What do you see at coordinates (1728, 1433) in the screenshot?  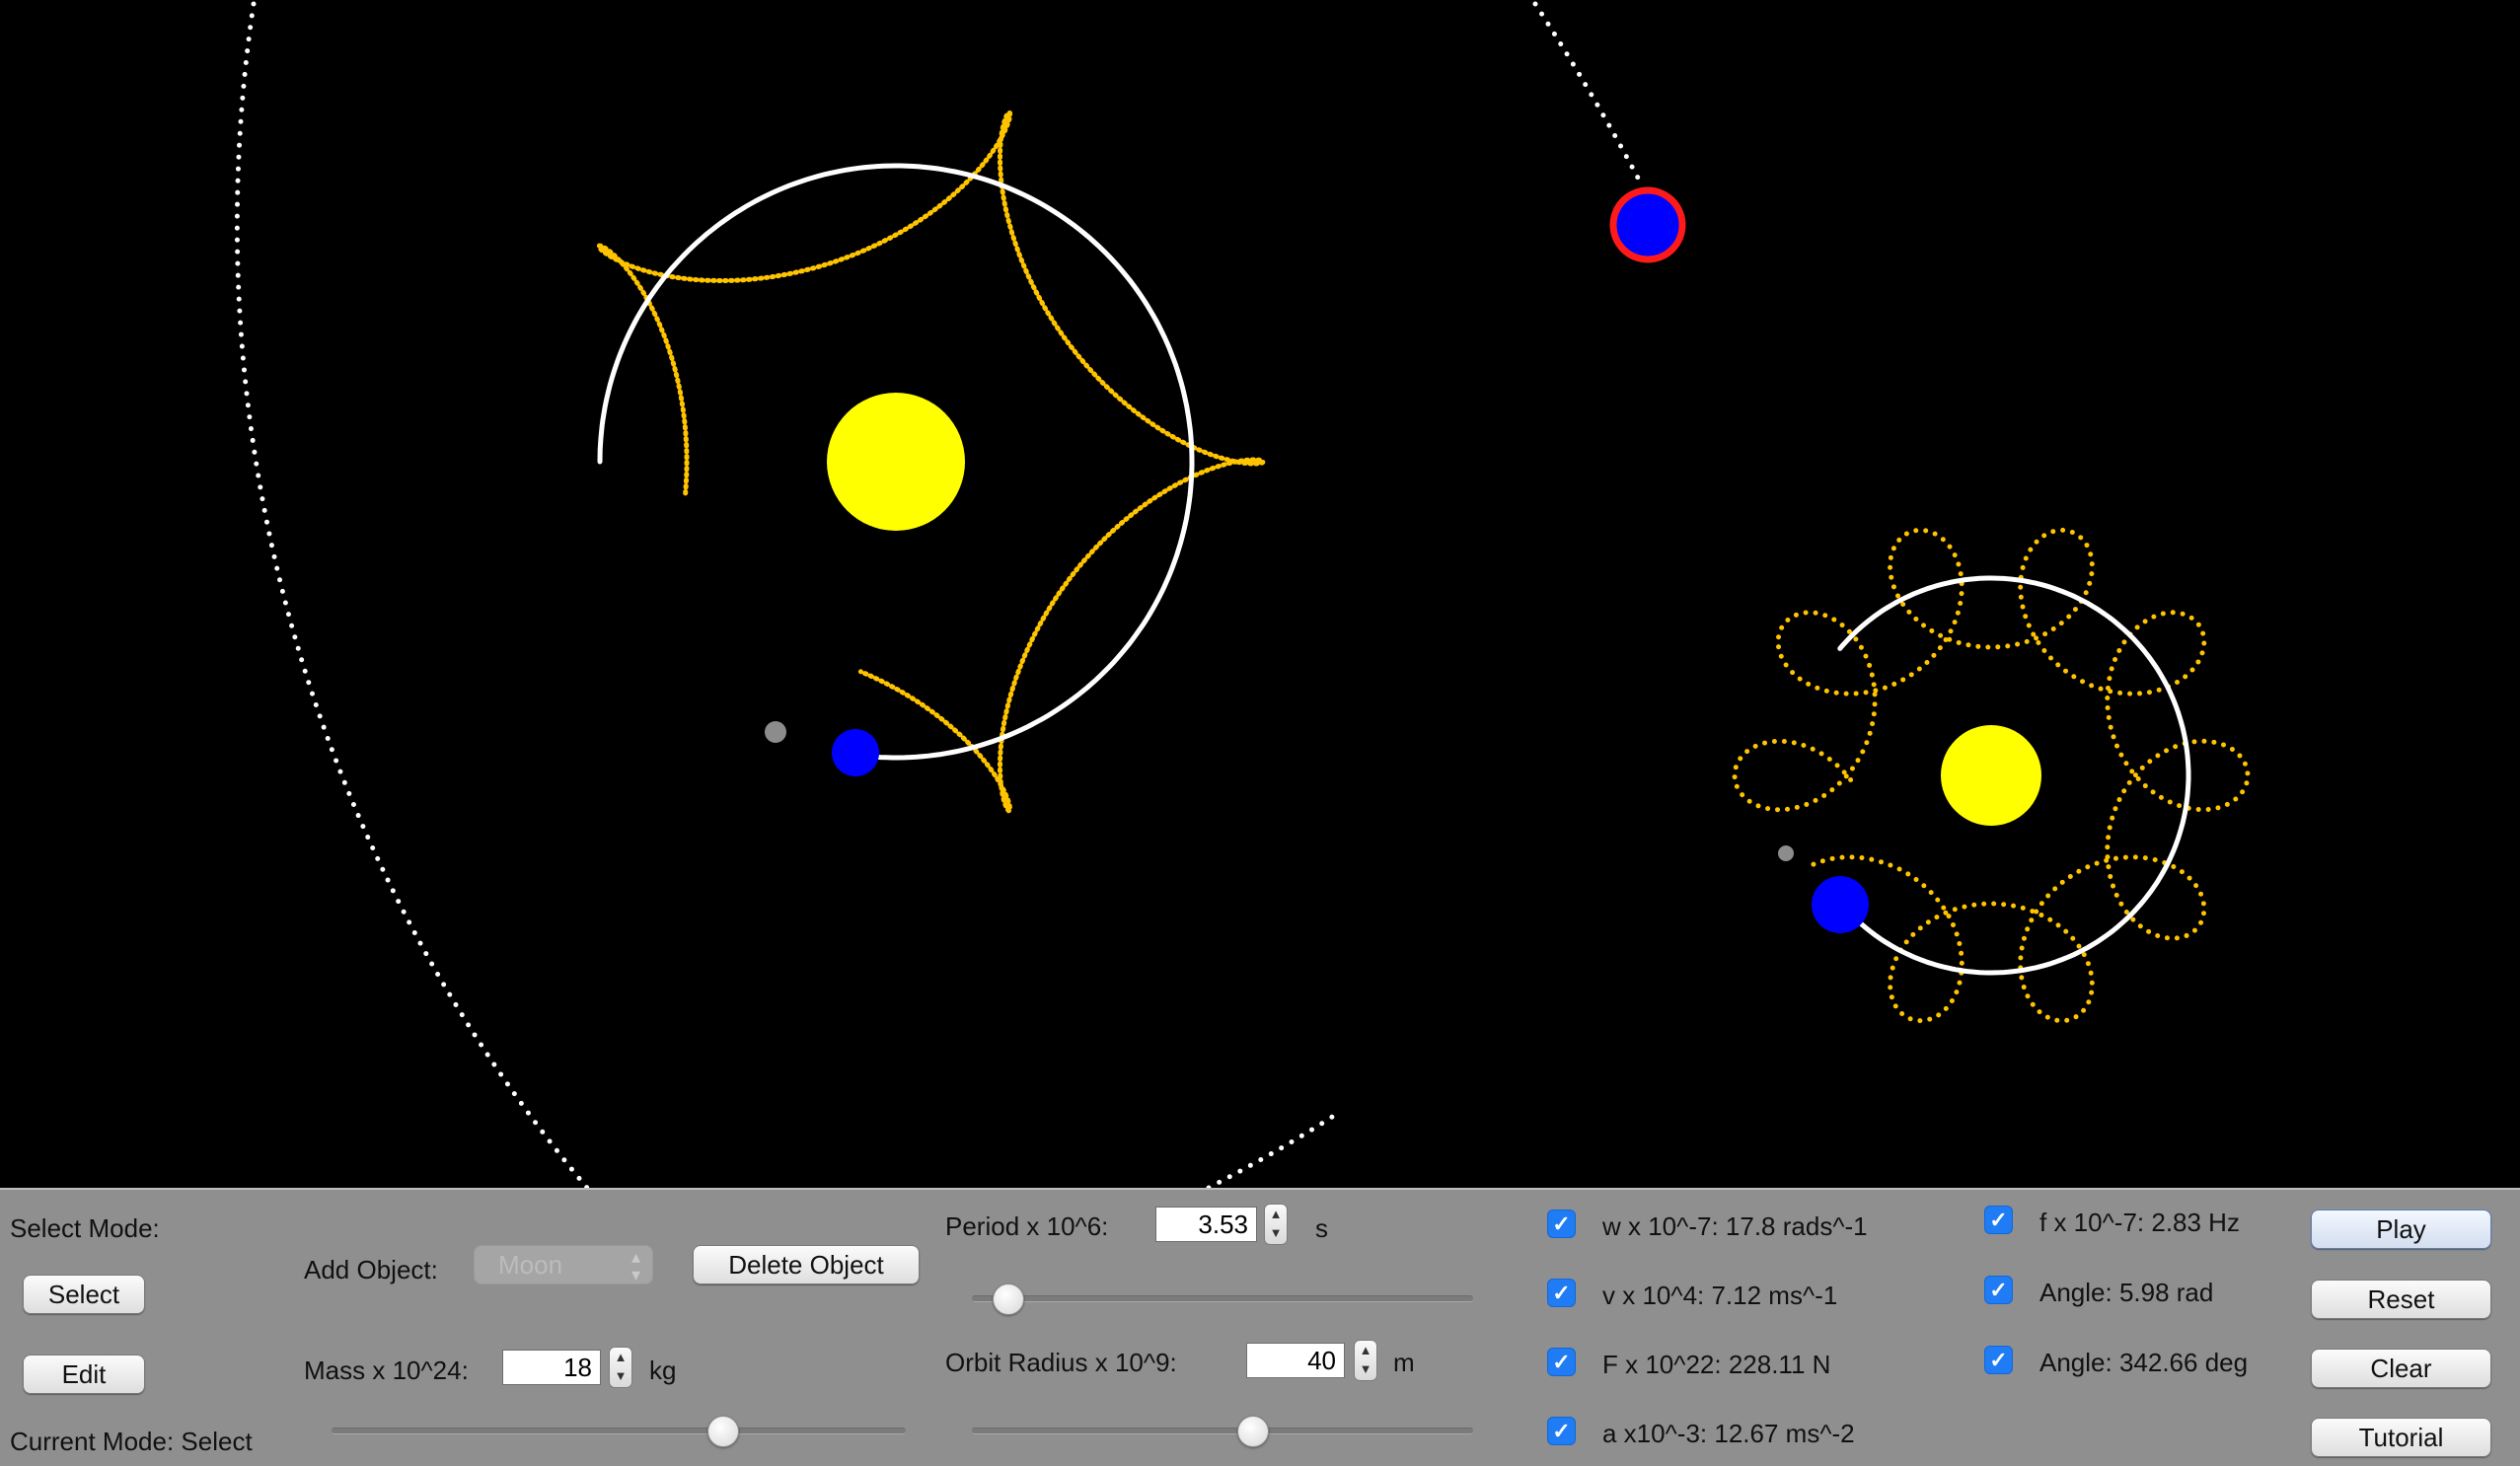 I see `acceleration-readout: a x10^-3: 12.67 ms^-2` at bounding box center [1728, 1433].